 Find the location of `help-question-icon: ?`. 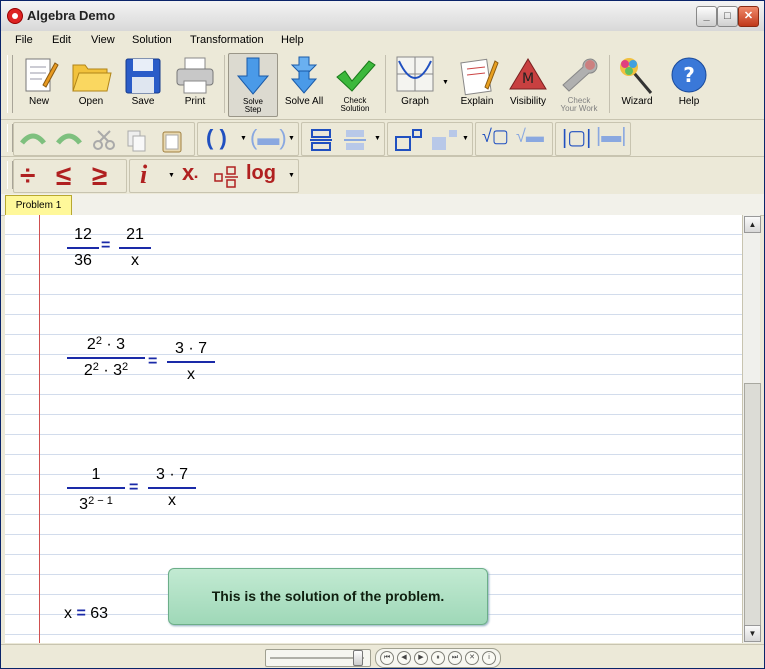

help-question-icon: ? is located at coordinates (689, 75).